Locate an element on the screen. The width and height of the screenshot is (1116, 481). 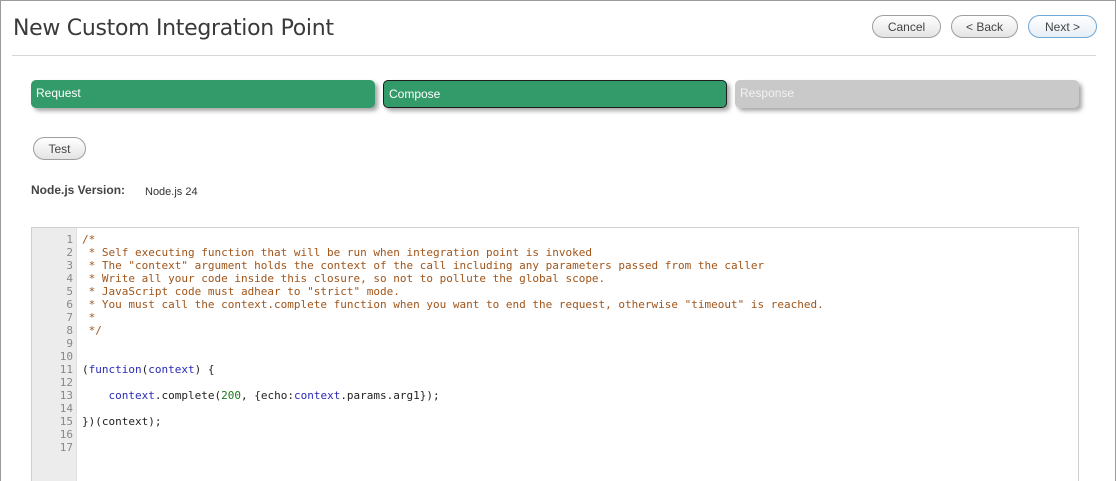
code-text: */ is located at coordinates (92, 330).